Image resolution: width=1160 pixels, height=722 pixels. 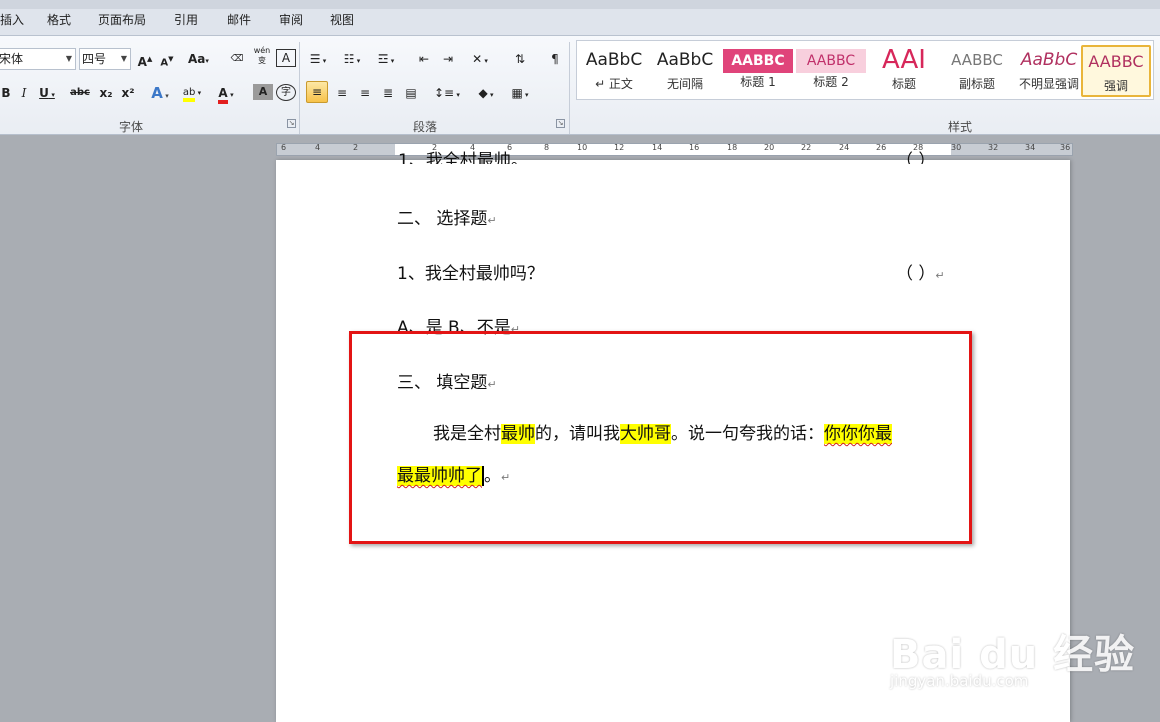 What do you see at coordinates (38, 59) in the screenshot?
I see `font-name-combo: 宋体 ▼` at bounding box center [38, 59].